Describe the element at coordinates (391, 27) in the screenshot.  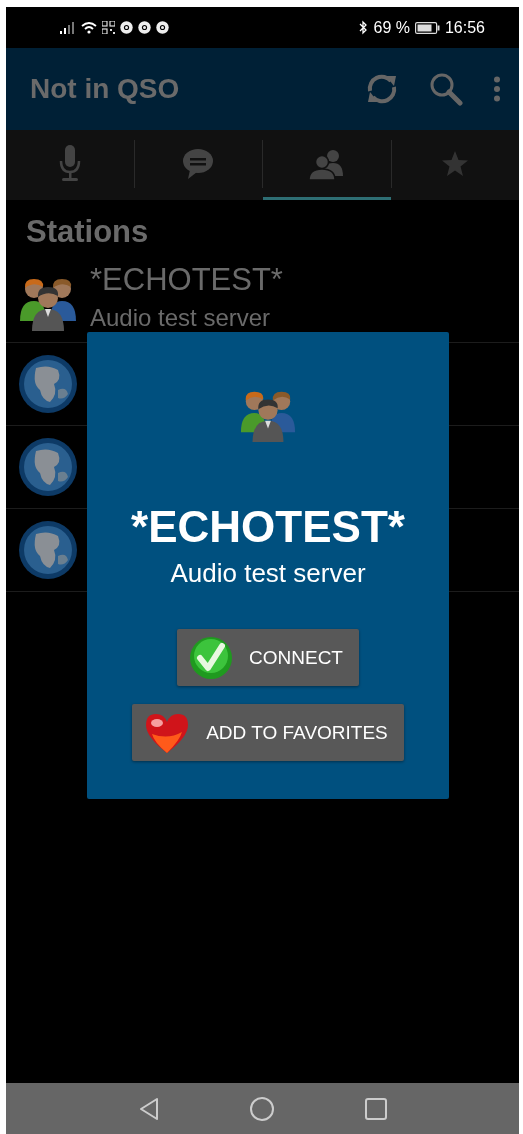
I see `battery-percent: 69 %` at that location.